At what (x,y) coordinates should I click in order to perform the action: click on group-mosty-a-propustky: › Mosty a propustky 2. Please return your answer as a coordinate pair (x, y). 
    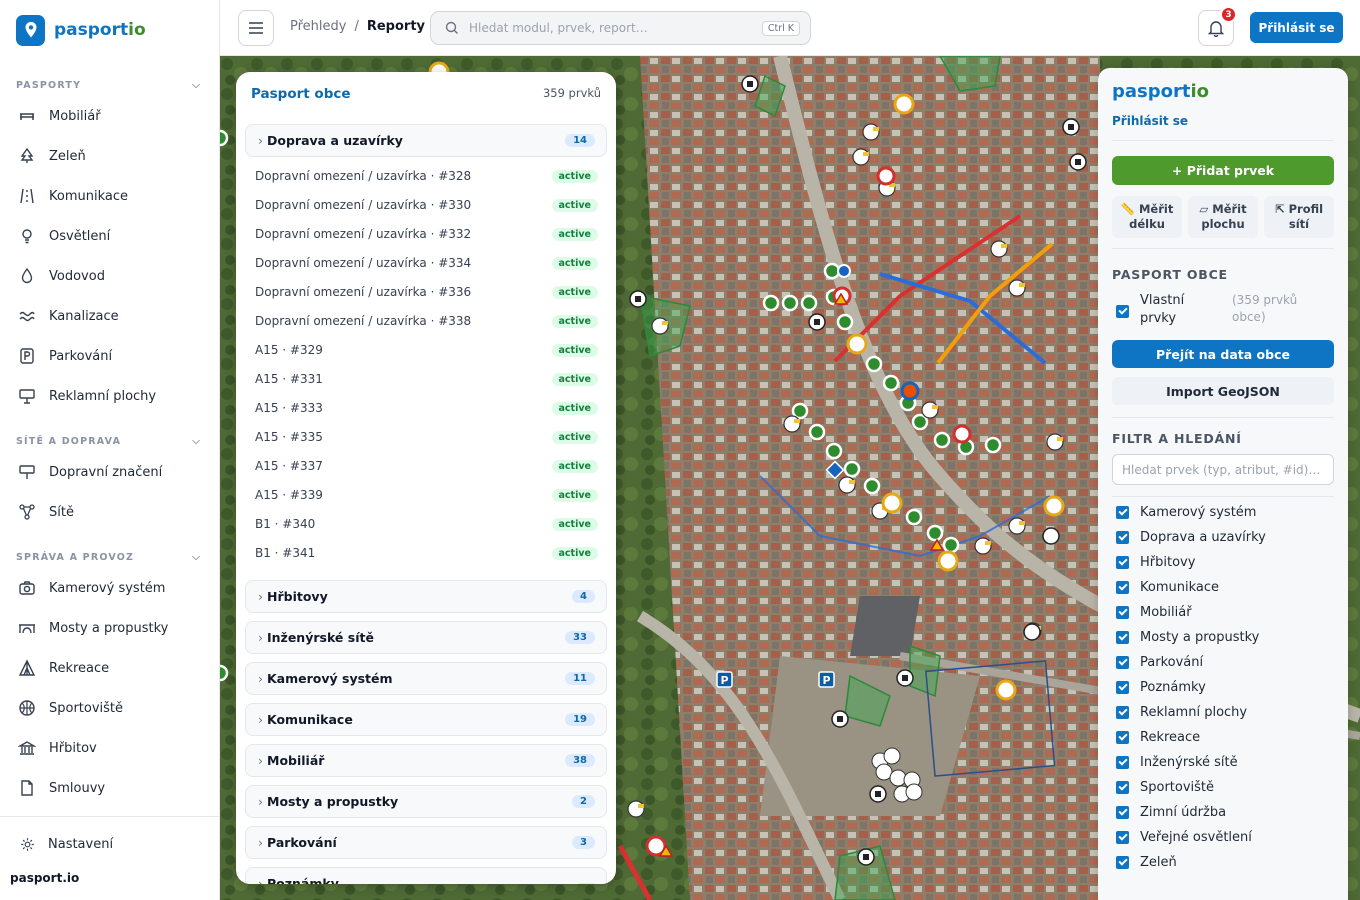
    Looking at the image, I should click on (426, 801).